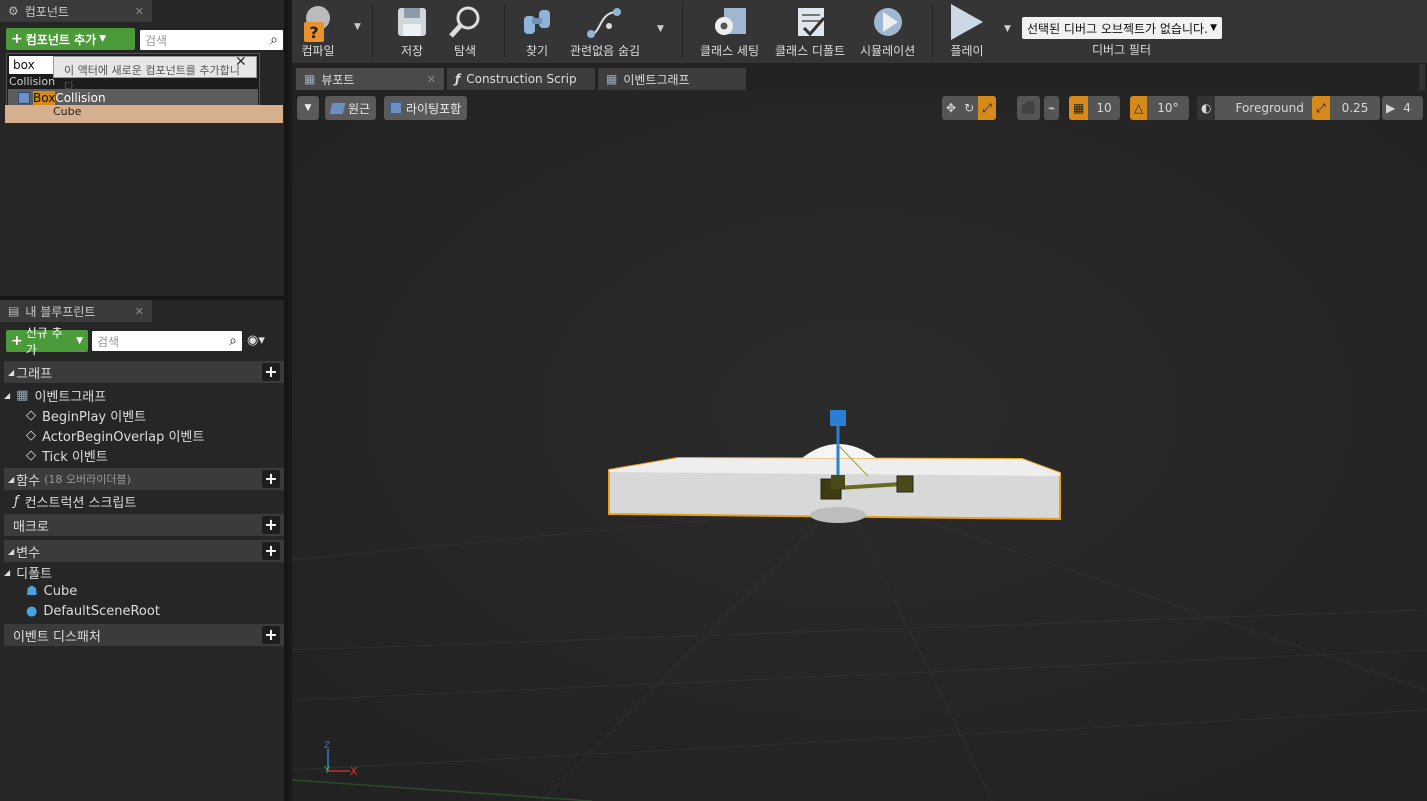 This screenshot has width=1427, height=801. I want to click on scene-component-icon: ●, so click(32, 611).